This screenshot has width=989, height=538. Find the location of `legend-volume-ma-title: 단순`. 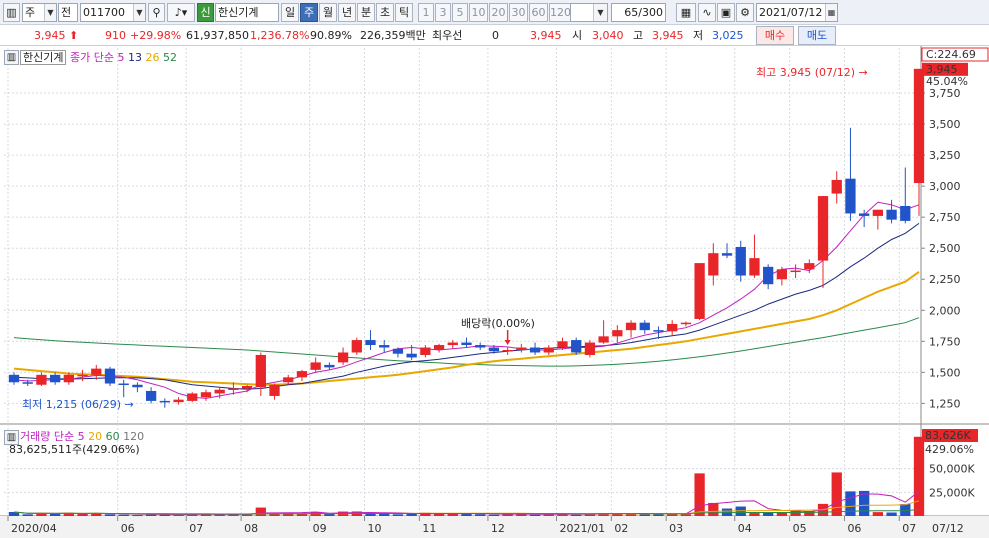

legend-volume-ma-title: 단순 is located at coordinates (64, 436).